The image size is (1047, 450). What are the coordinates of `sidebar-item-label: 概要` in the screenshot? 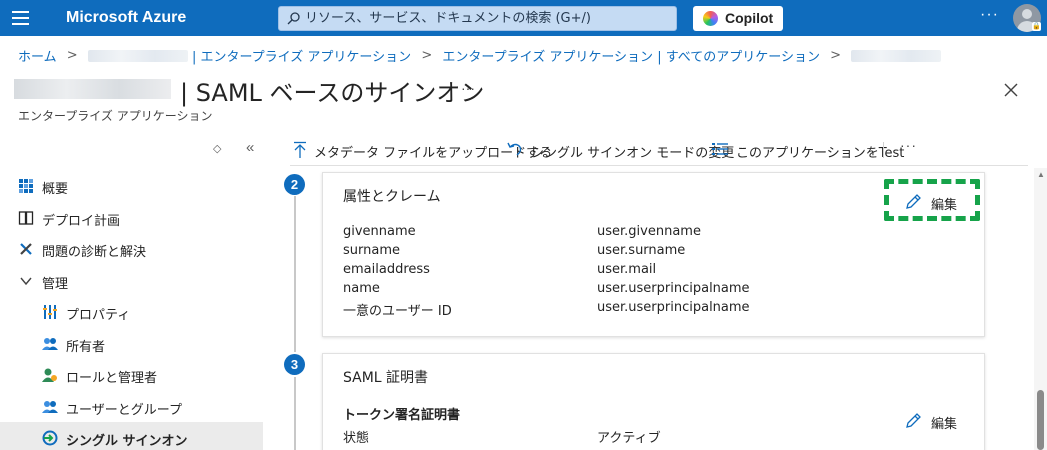 It's located at (55, 189).